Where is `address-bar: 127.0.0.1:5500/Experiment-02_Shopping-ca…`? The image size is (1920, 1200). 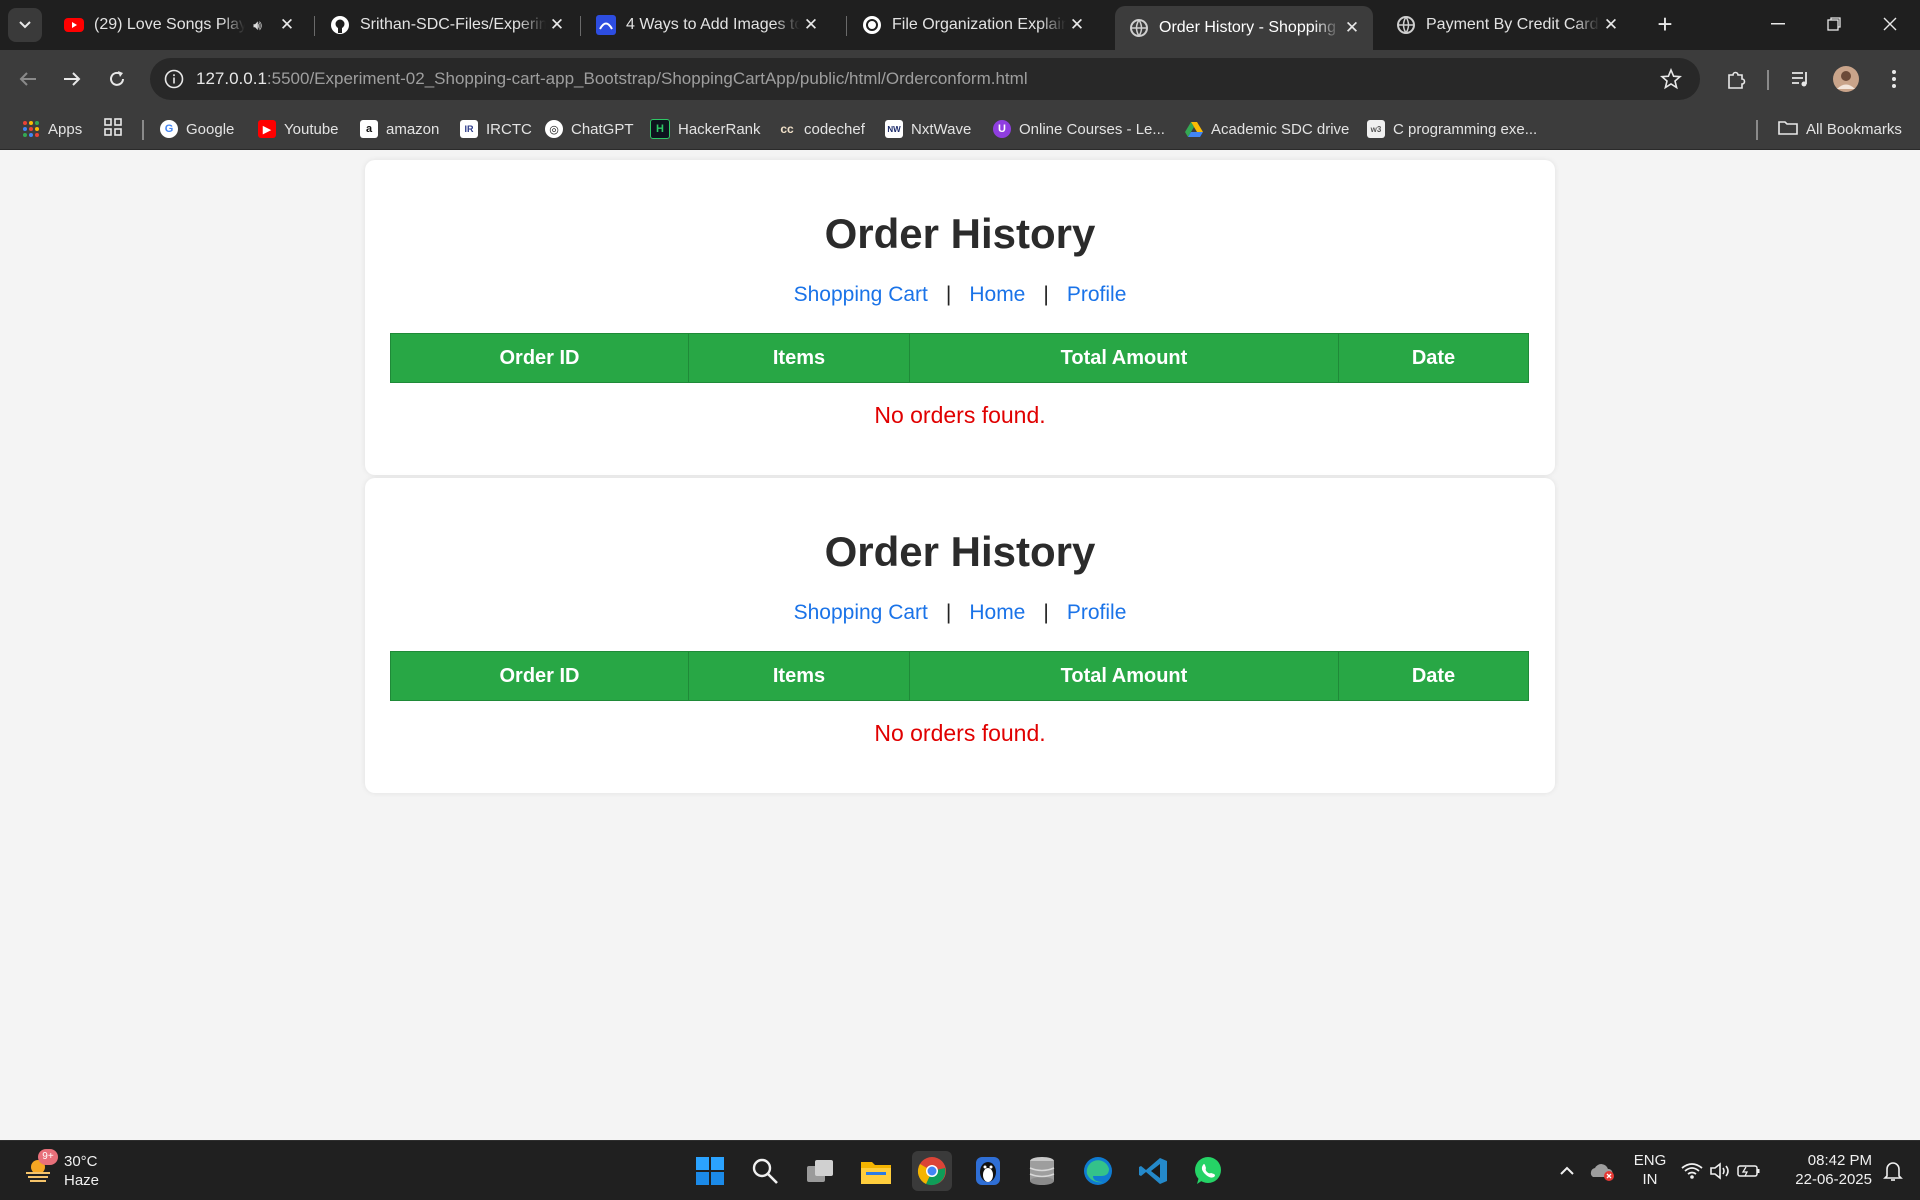
address-bar: 127.0.0.1:5500/Experiment-02_Shopping-ca… is located at coordinates (925, 79).